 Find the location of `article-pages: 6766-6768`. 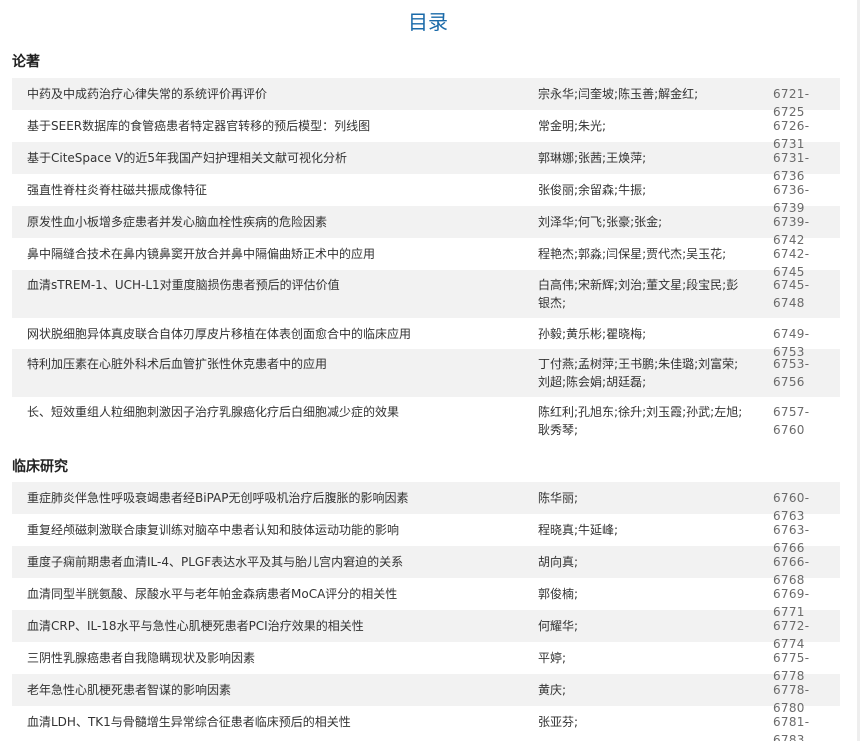

article-pages: 6766-6768 is located at coordinates (791, 571).